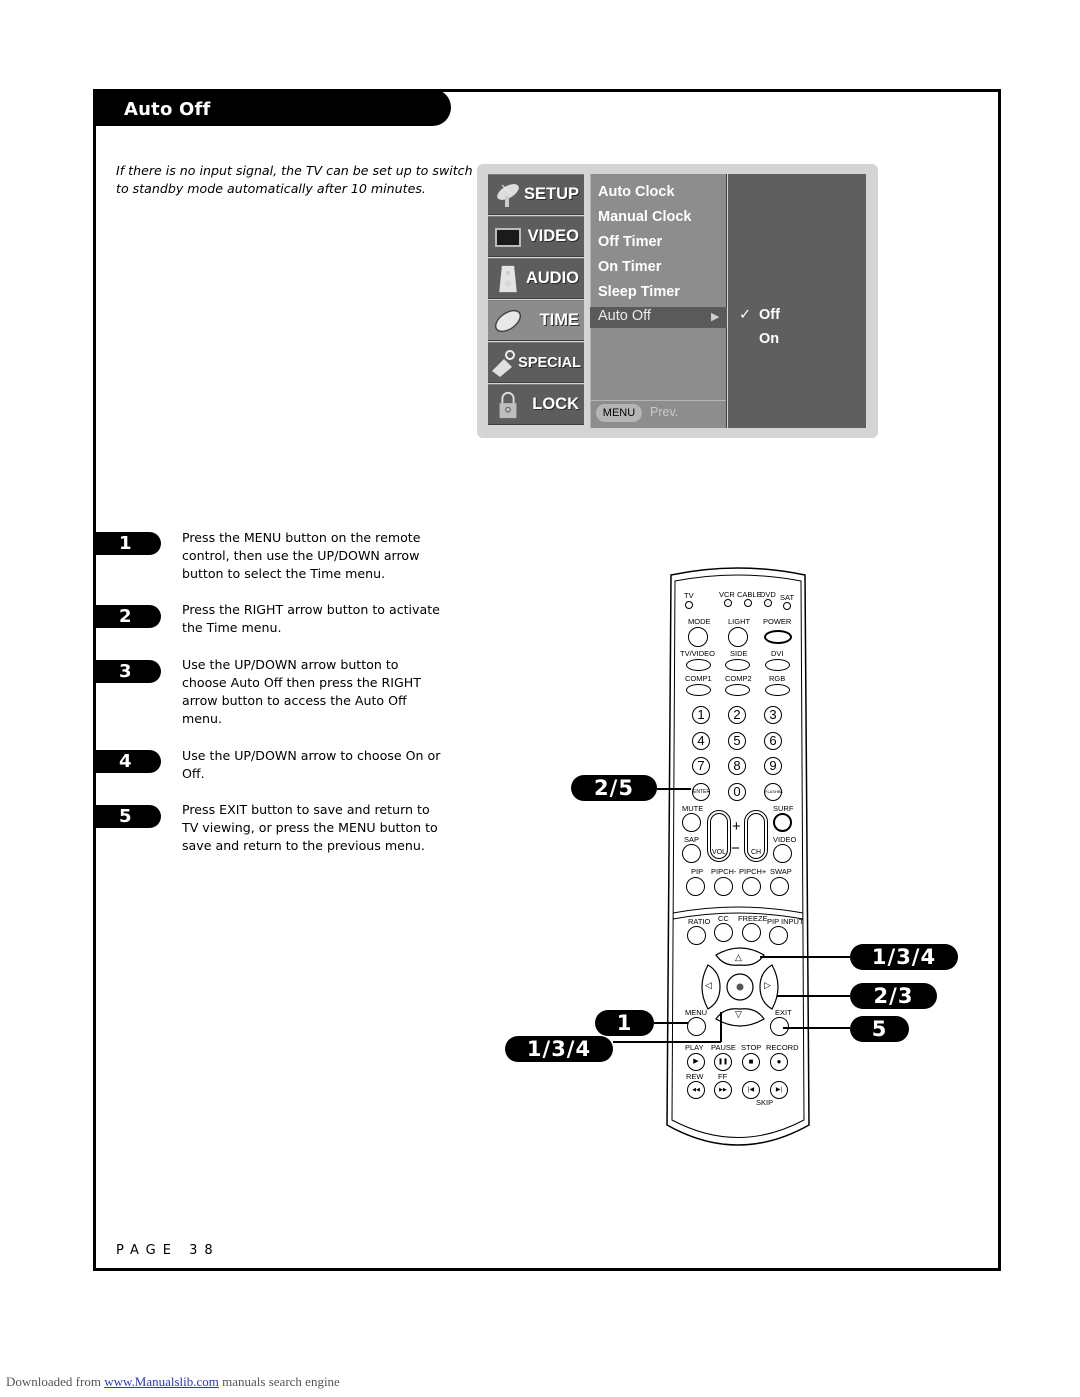  Describe the element at coordinates (737, 792) in the screenshot. I see `digit-0-button: 0` at that location.